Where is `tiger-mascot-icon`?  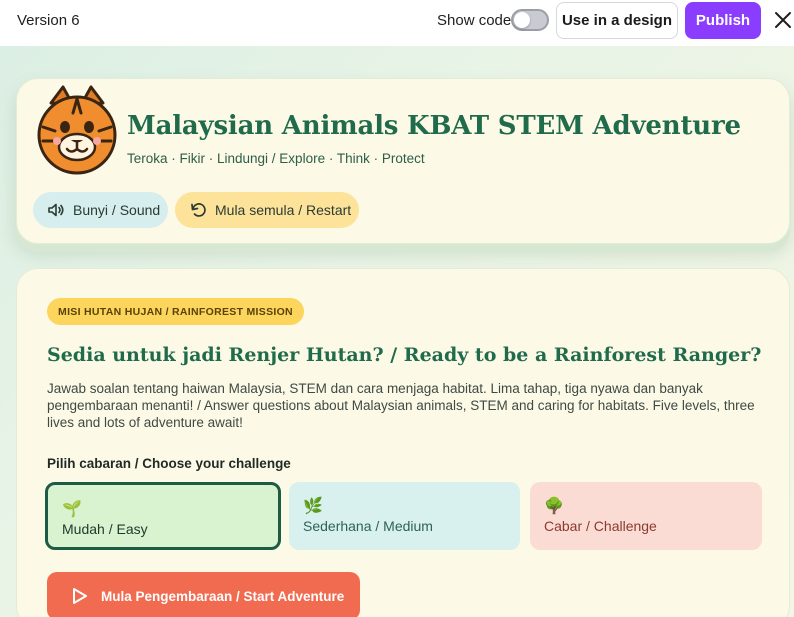 tiger-mascot-icon is located at coordinates (77, 130).